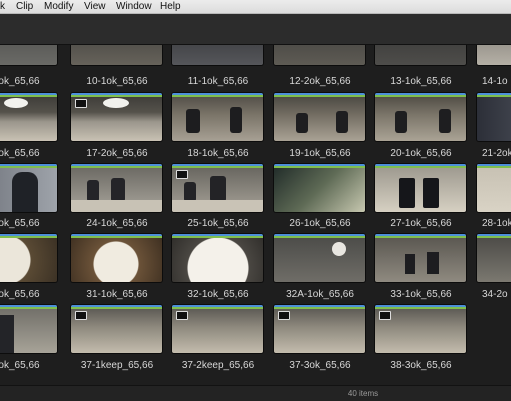  I want to click on clip-label: 12-2ok_65,66, so click(320, 81).